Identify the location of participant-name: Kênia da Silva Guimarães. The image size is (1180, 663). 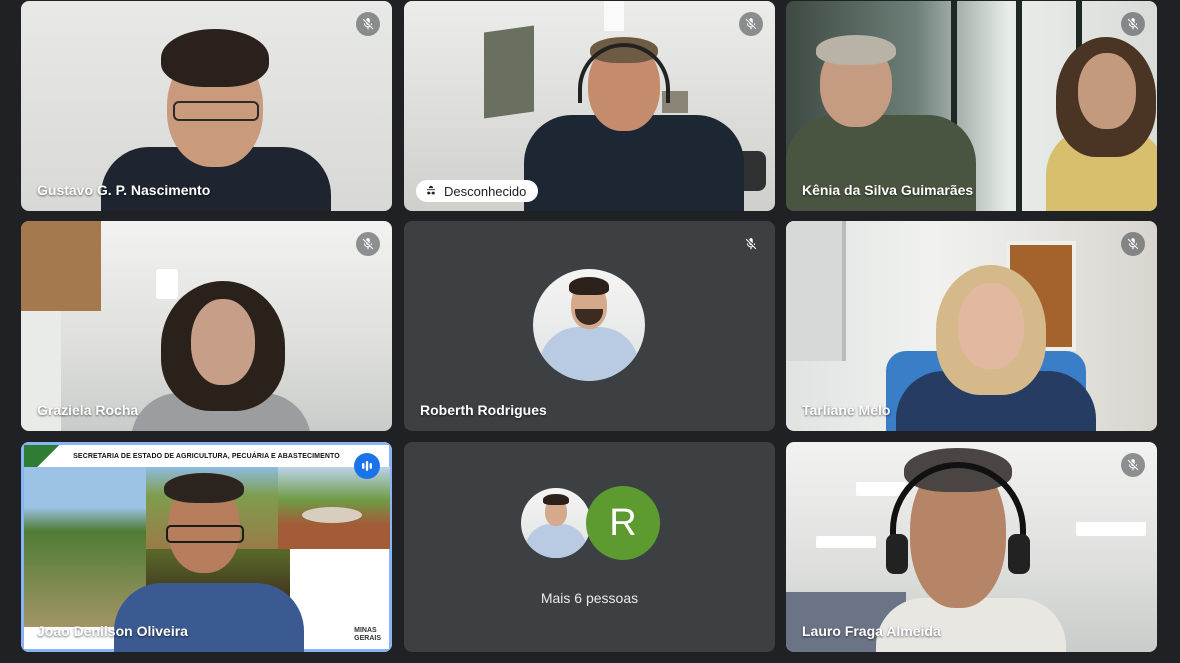
(888, 190).